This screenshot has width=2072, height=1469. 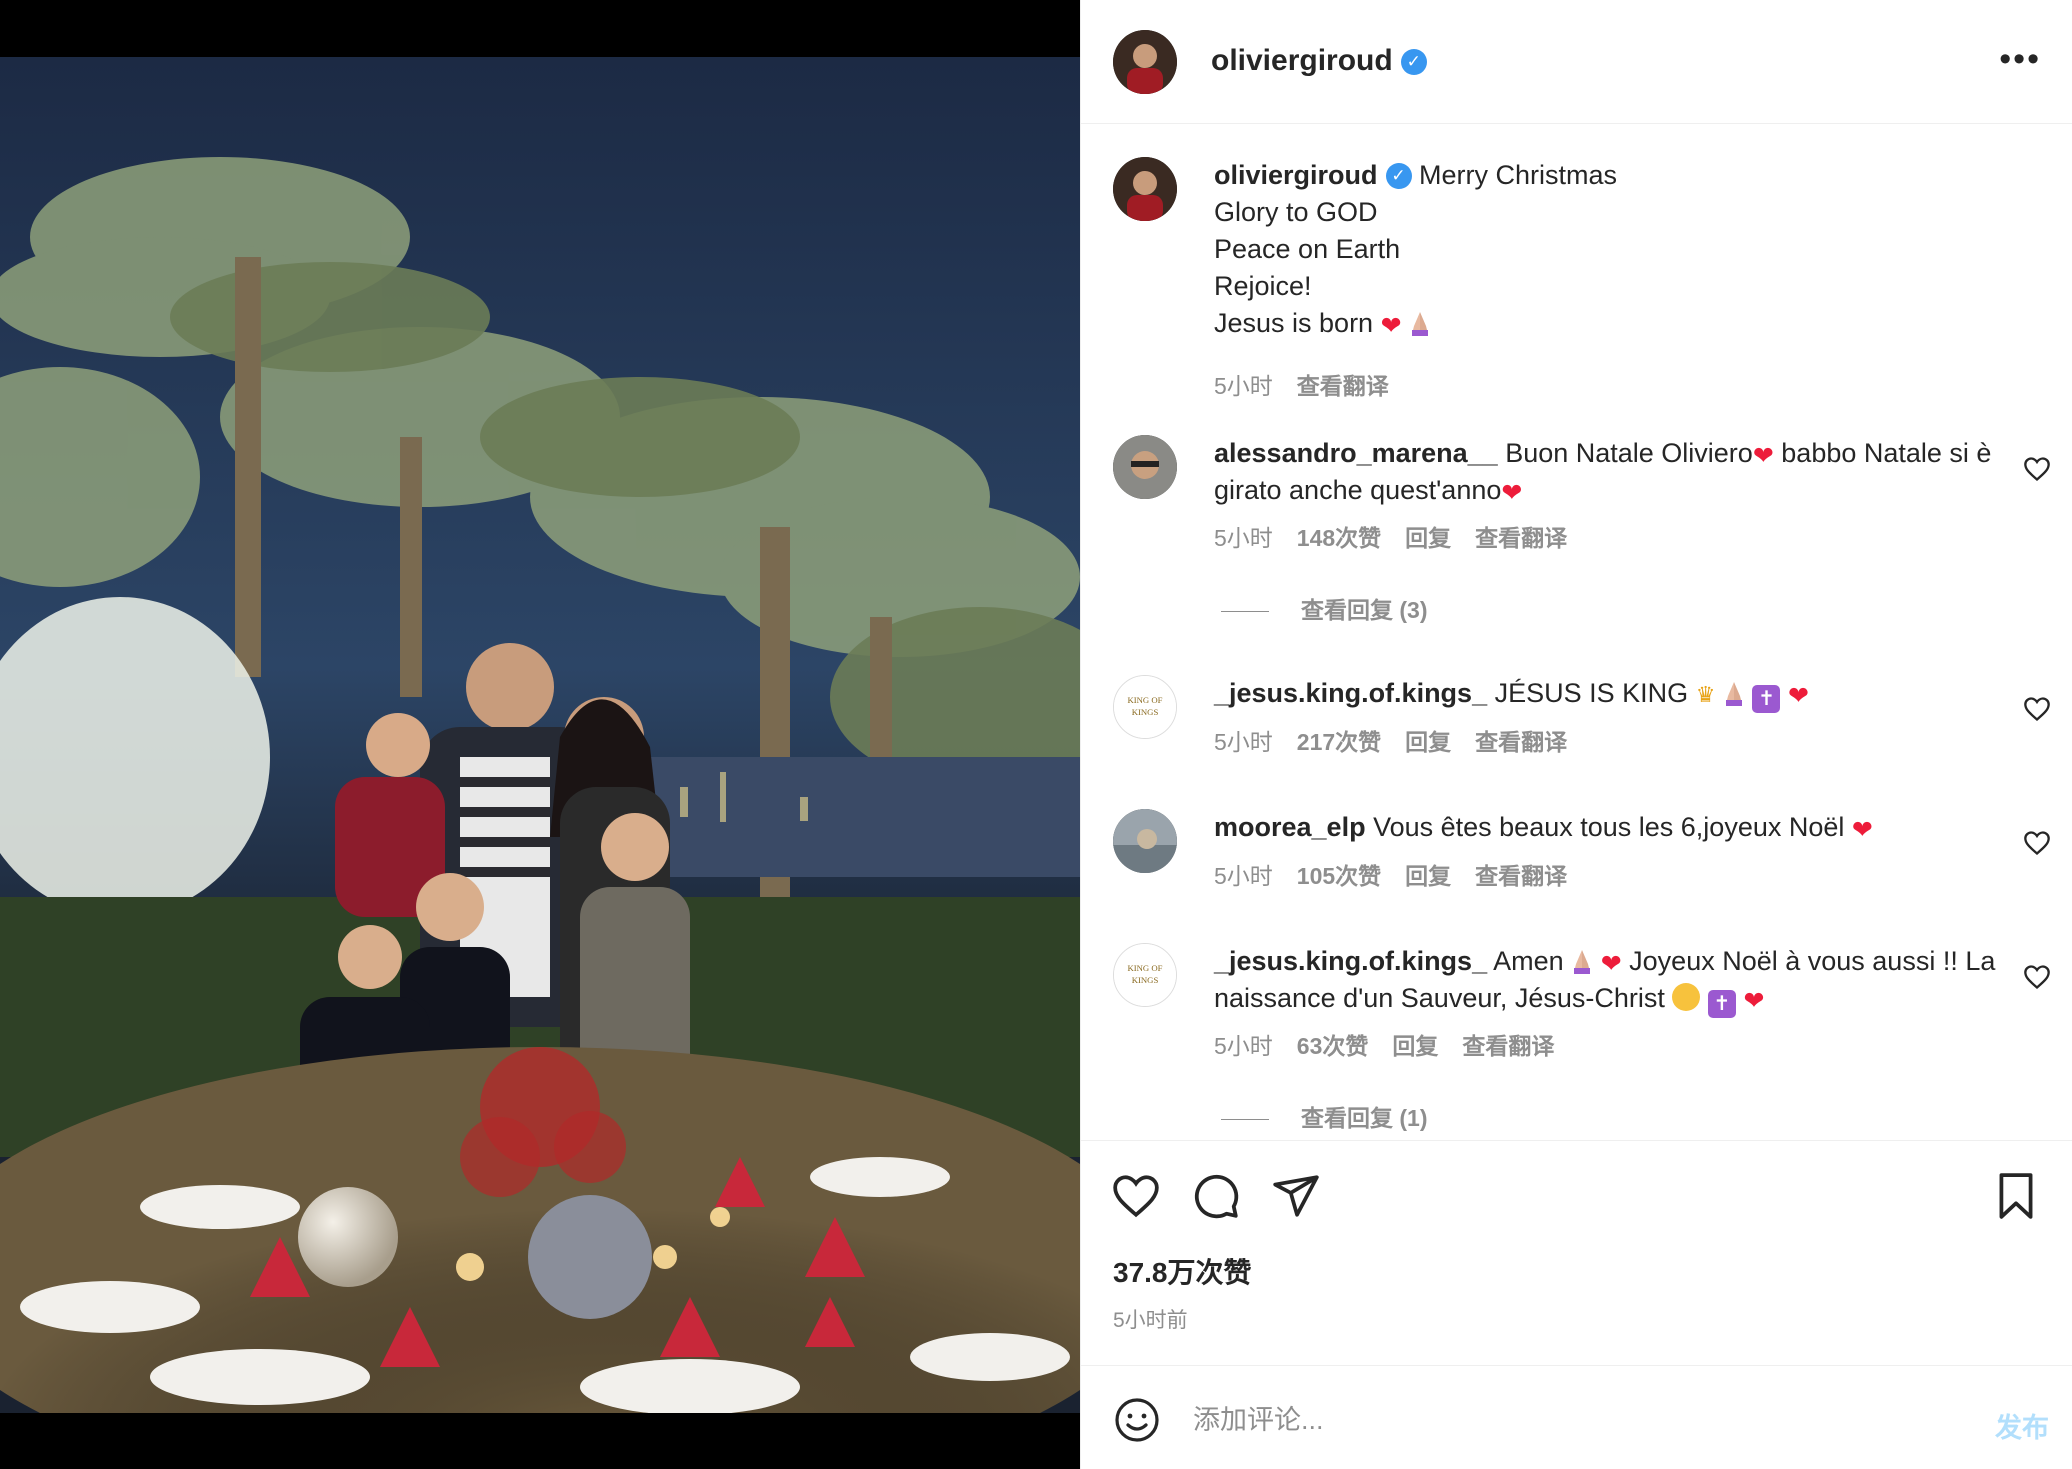 What do you see at coordinates (1182, 1271) in the screenshot?
I see `like-count: 37.8万次赞` at bounding box center [1182, 1271].